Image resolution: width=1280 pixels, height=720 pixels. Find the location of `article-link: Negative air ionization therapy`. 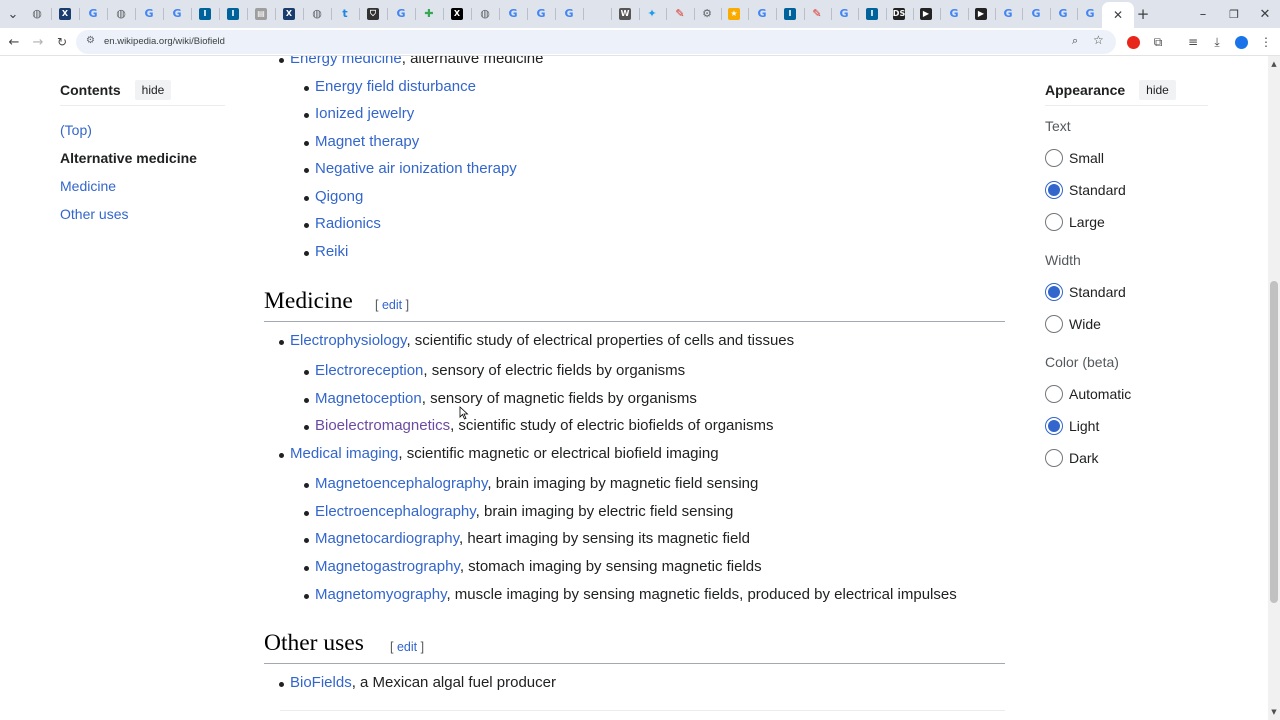

article-link: Negative air ionization therapy is located at coordinates (416, 168).